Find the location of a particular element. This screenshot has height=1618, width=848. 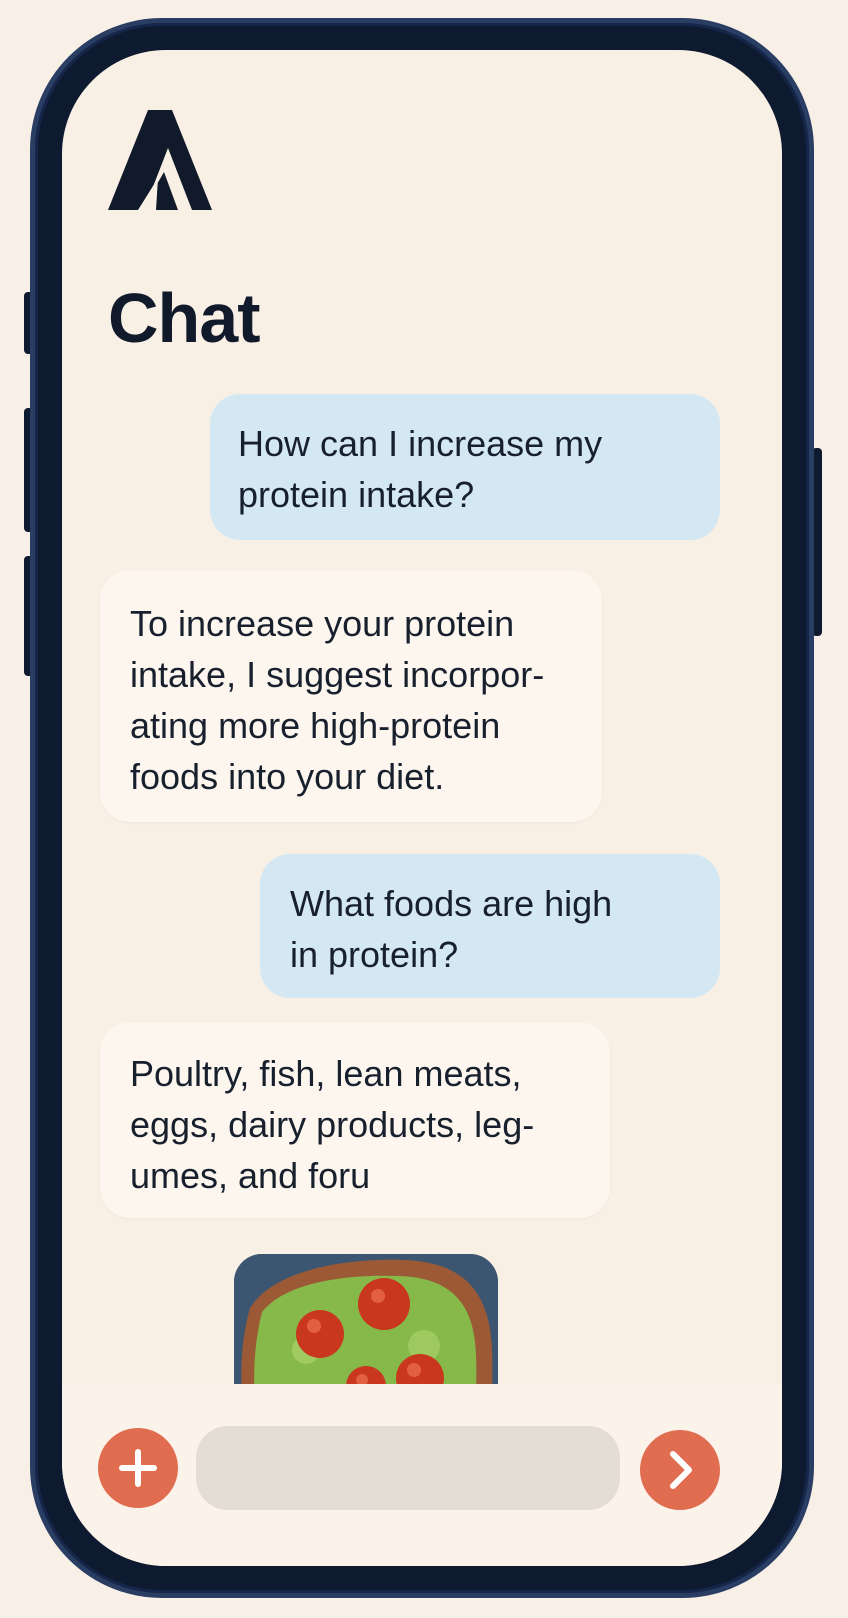

send-button is located at coordinates (680, 1470).